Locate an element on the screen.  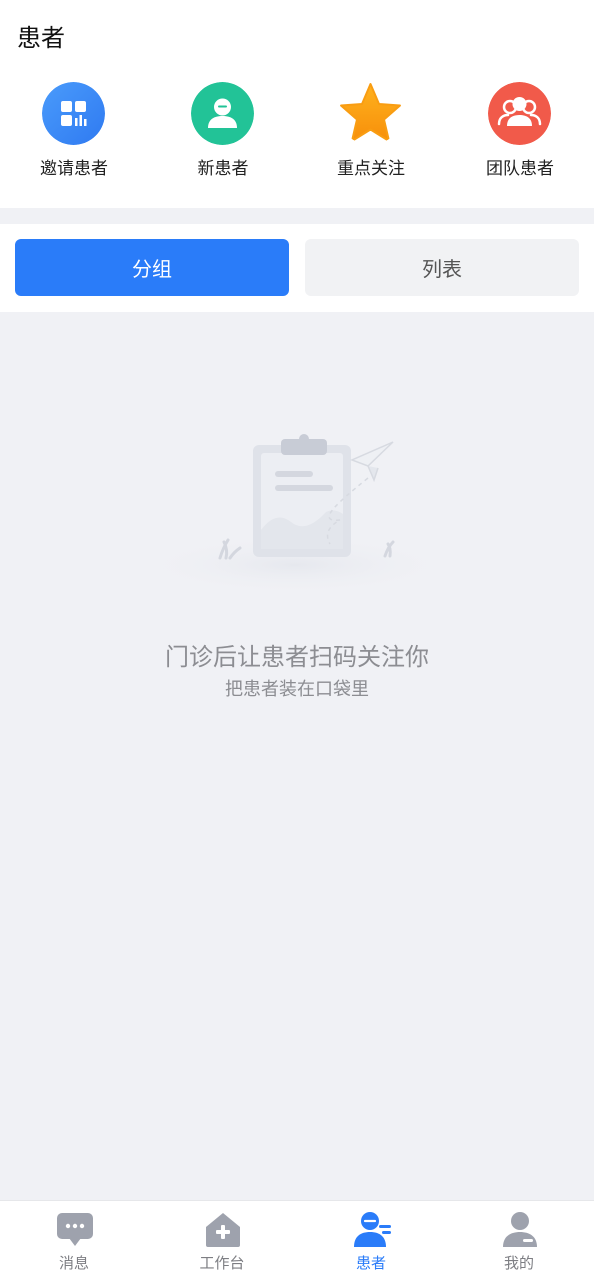
empty-state-illustration is located at coordinates (295, 514).